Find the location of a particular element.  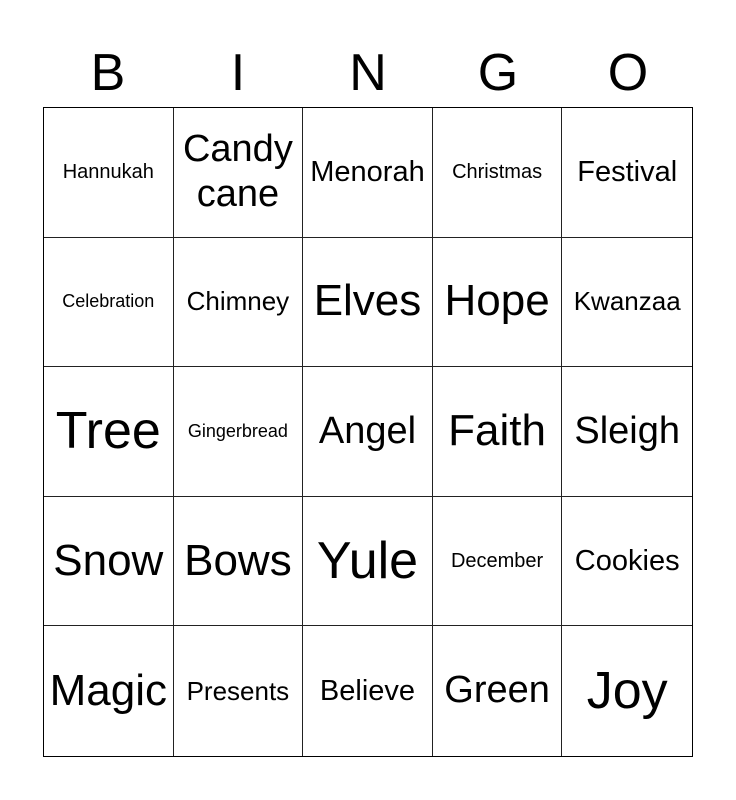

bingo-cell: Celebration is located at coordinates (109, 302).